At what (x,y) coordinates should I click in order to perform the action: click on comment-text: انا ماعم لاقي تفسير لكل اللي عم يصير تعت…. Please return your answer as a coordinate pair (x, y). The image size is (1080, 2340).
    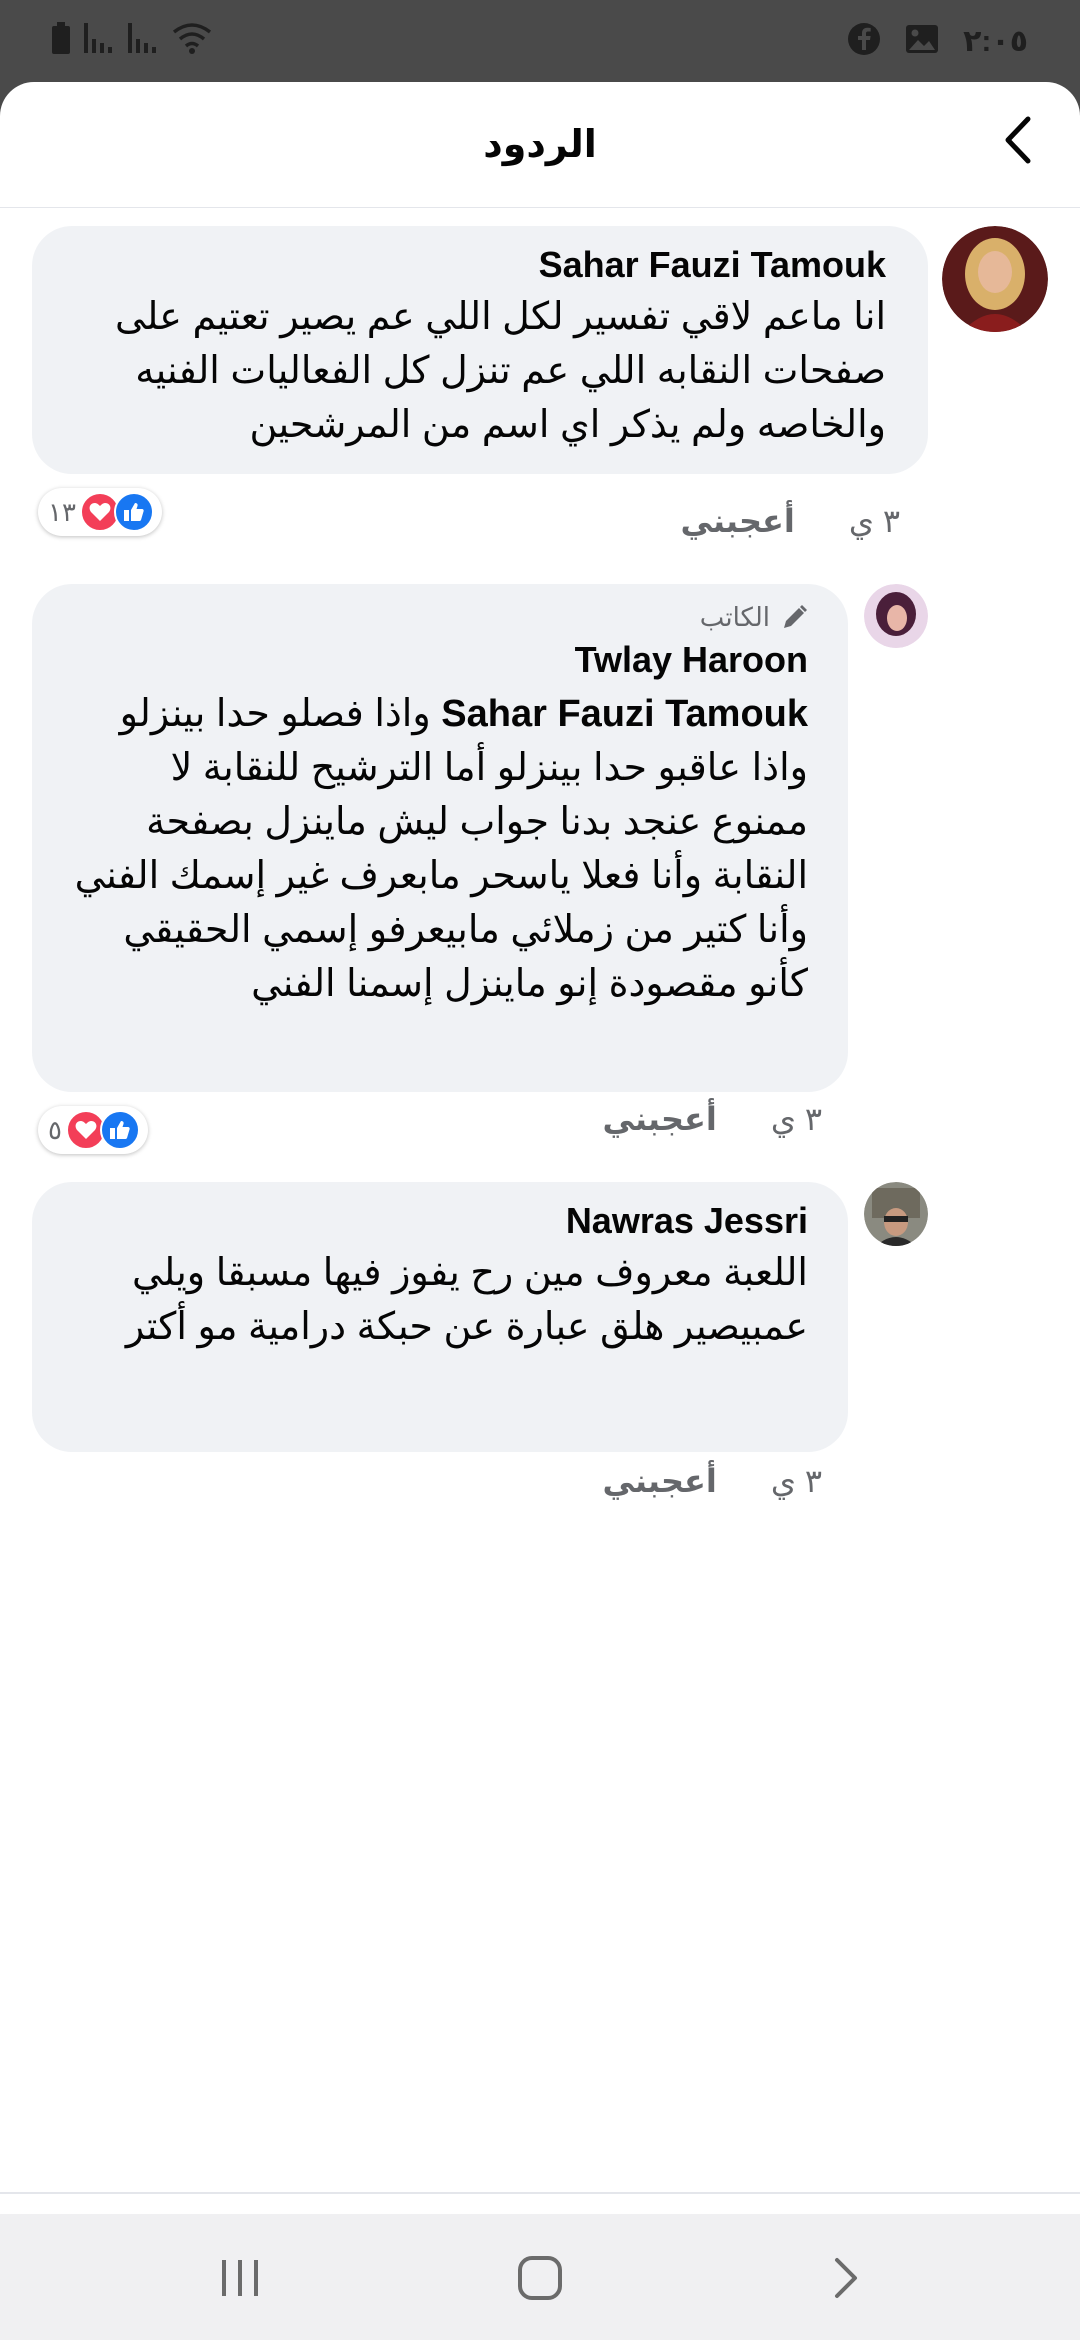
    Looking at the image, I should click on (500, 371).